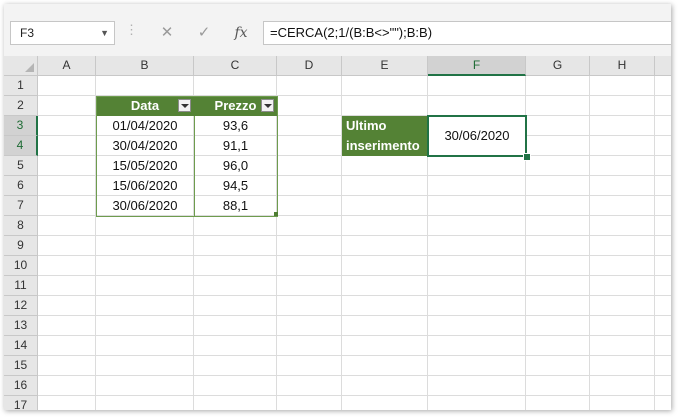 The height and width of the screenshot is (418, 678). What do you see at coordinates (527, 157) in the screenshot?
I see `fill-handle-icon` at bounding box center [527, 157].